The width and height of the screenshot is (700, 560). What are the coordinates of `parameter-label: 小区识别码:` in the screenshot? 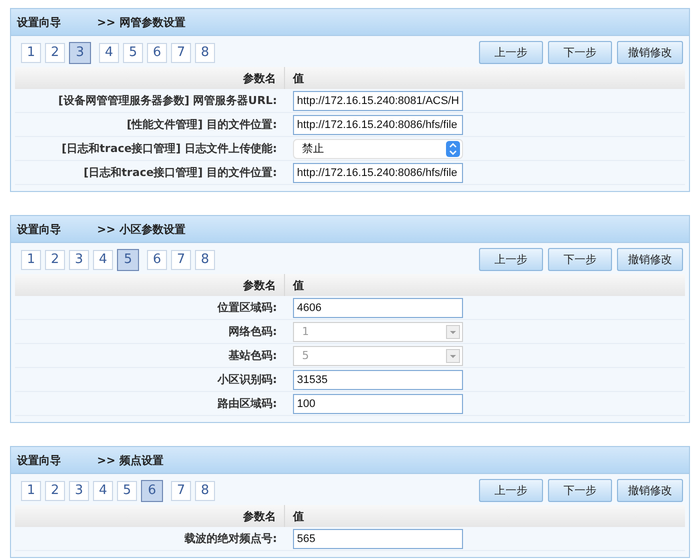 It's located at (247, 379).